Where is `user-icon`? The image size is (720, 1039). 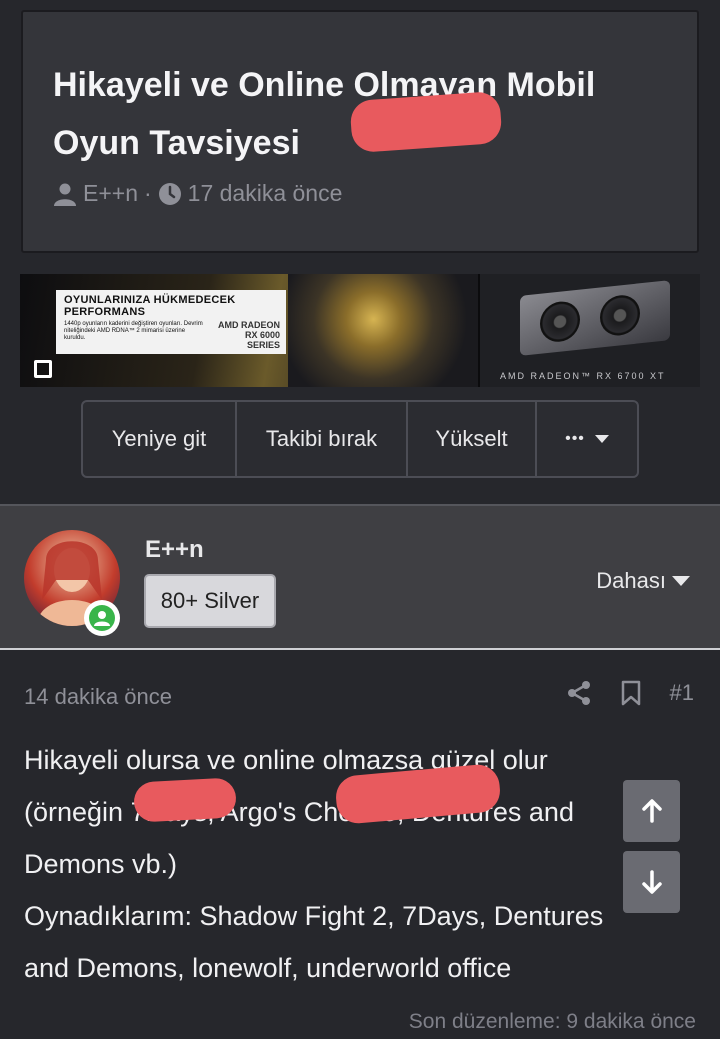 user-icon is located at coordinates (65, 194).